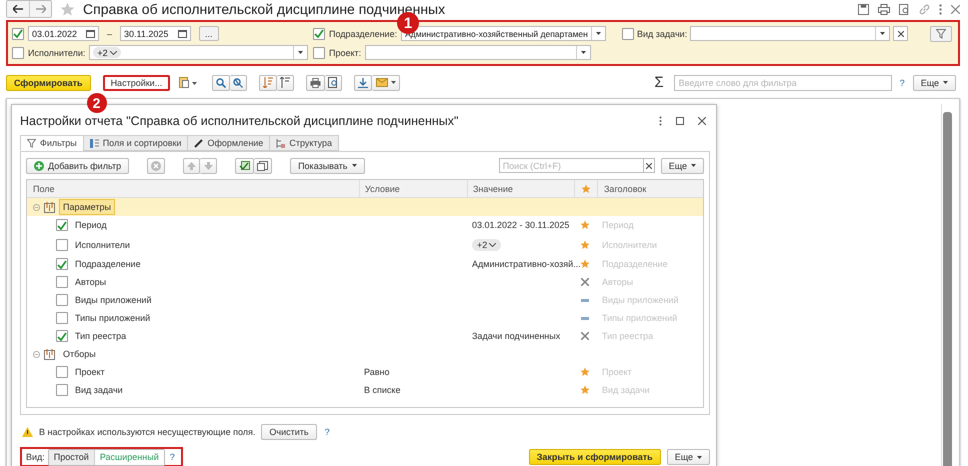 The height and width of the screenshot is (466, 968). Describe the element at coordinates (680, 121) in the screenshot. I see `maximize-icon` at that location.